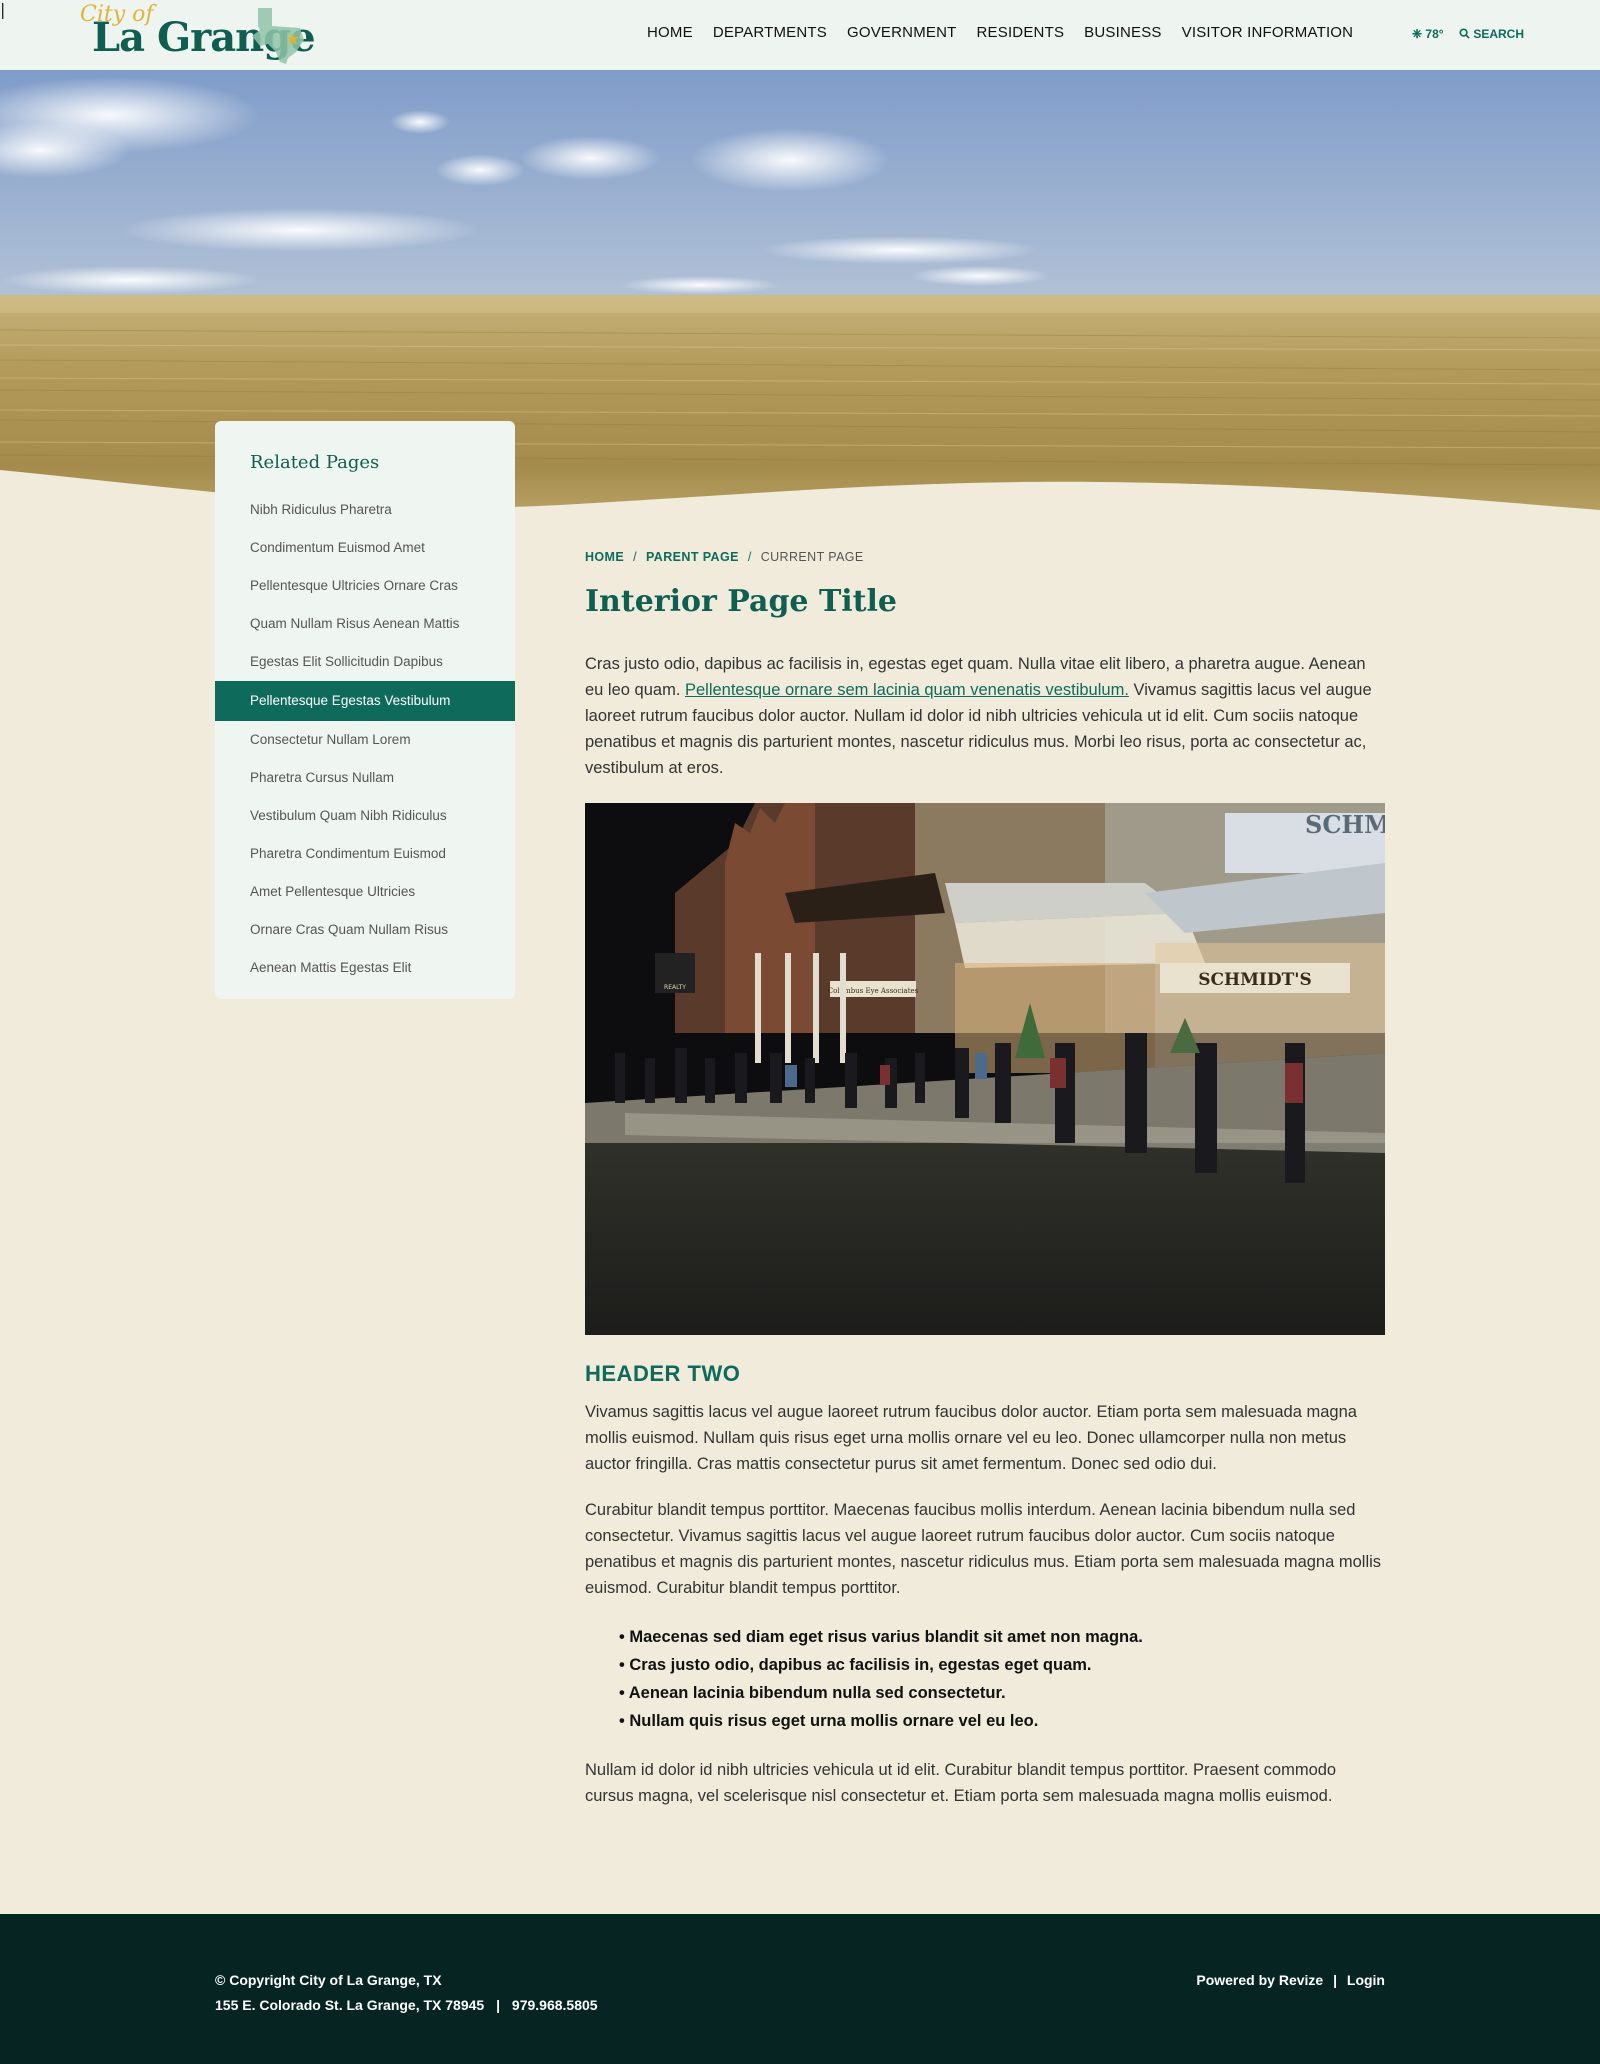 This screenshot has height=2064, width=1600. Describe the element at coordinates (365, 701) in the screenshot. I see `sidebar-item-pellentesque-egestas-vestibulum: Pellentesque Egestas Vestibulum` at that location.